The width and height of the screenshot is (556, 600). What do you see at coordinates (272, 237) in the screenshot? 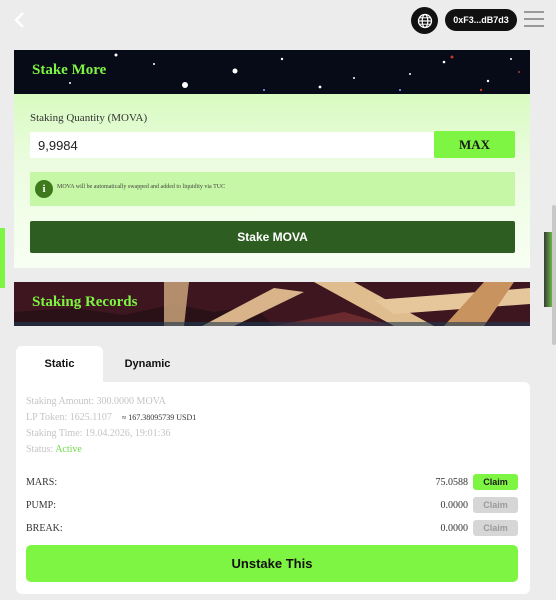
I see `stake-mova-button: Stake MOVA` at bounding box center [272, 237].